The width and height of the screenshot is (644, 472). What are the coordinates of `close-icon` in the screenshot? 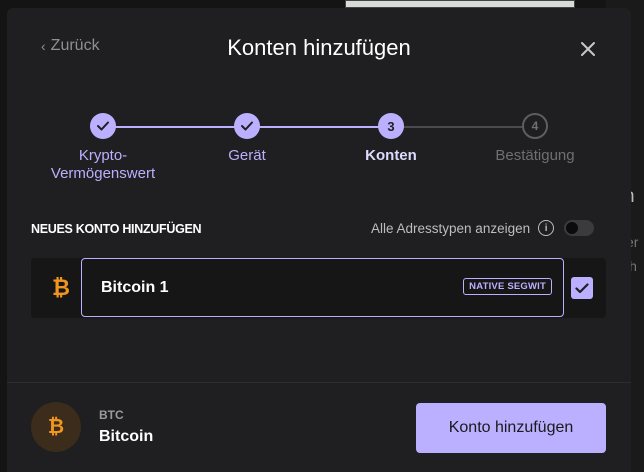 It's located at (588, 49).